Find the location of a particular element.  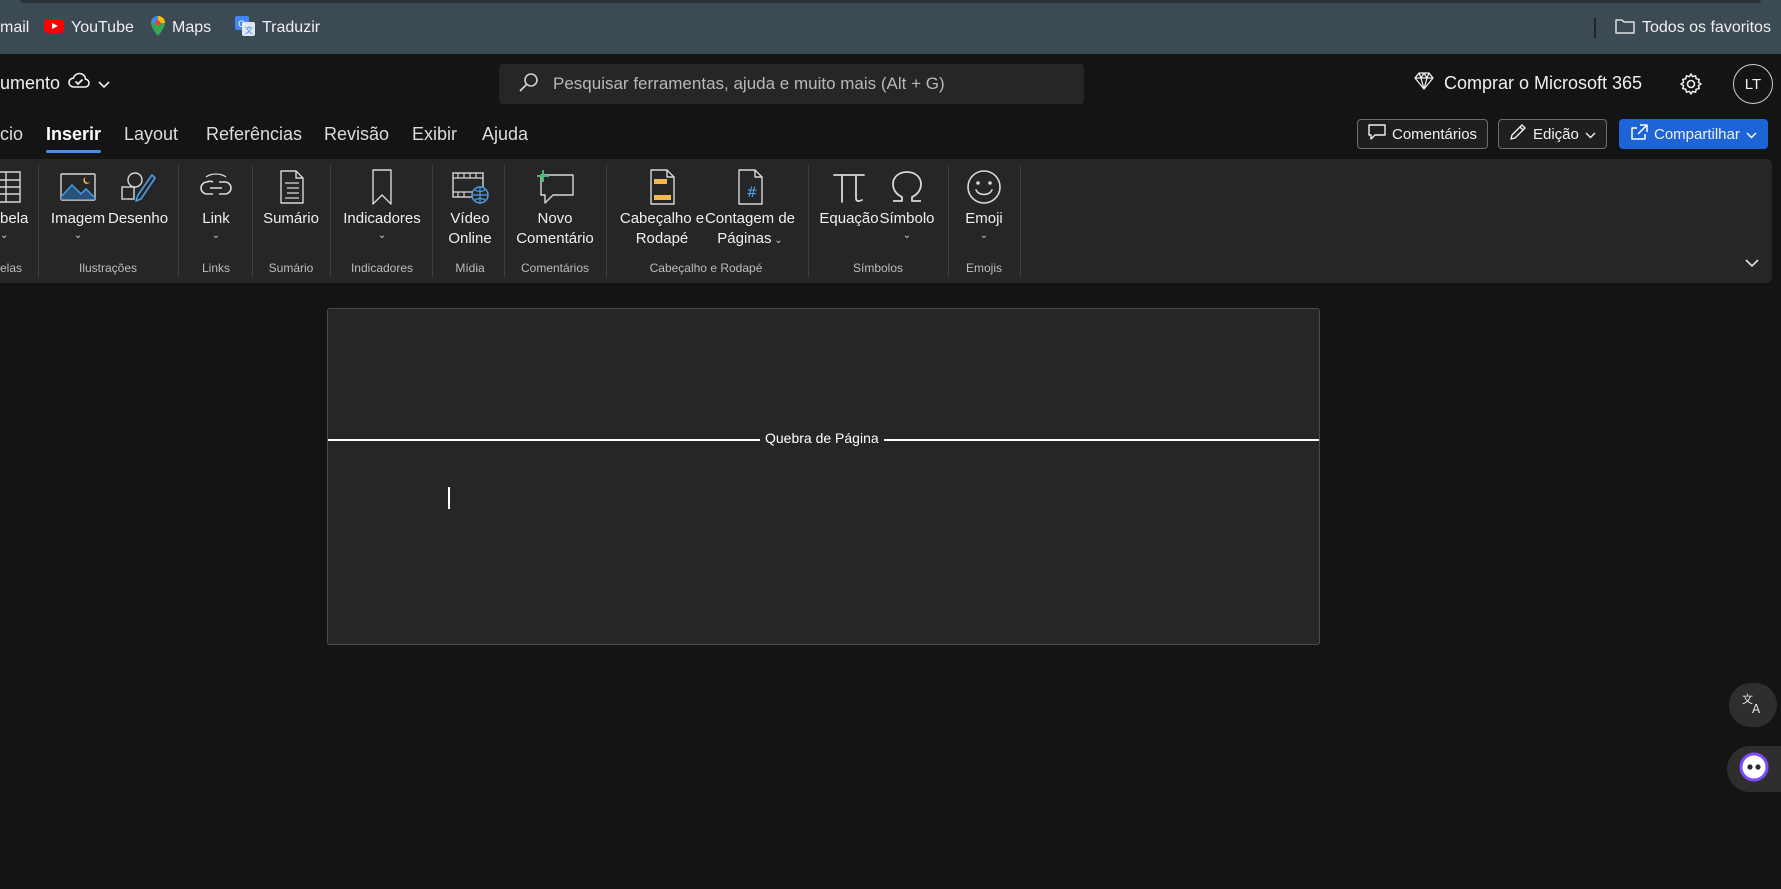

tab-view: Exibir is located at coordinates (434, 134).